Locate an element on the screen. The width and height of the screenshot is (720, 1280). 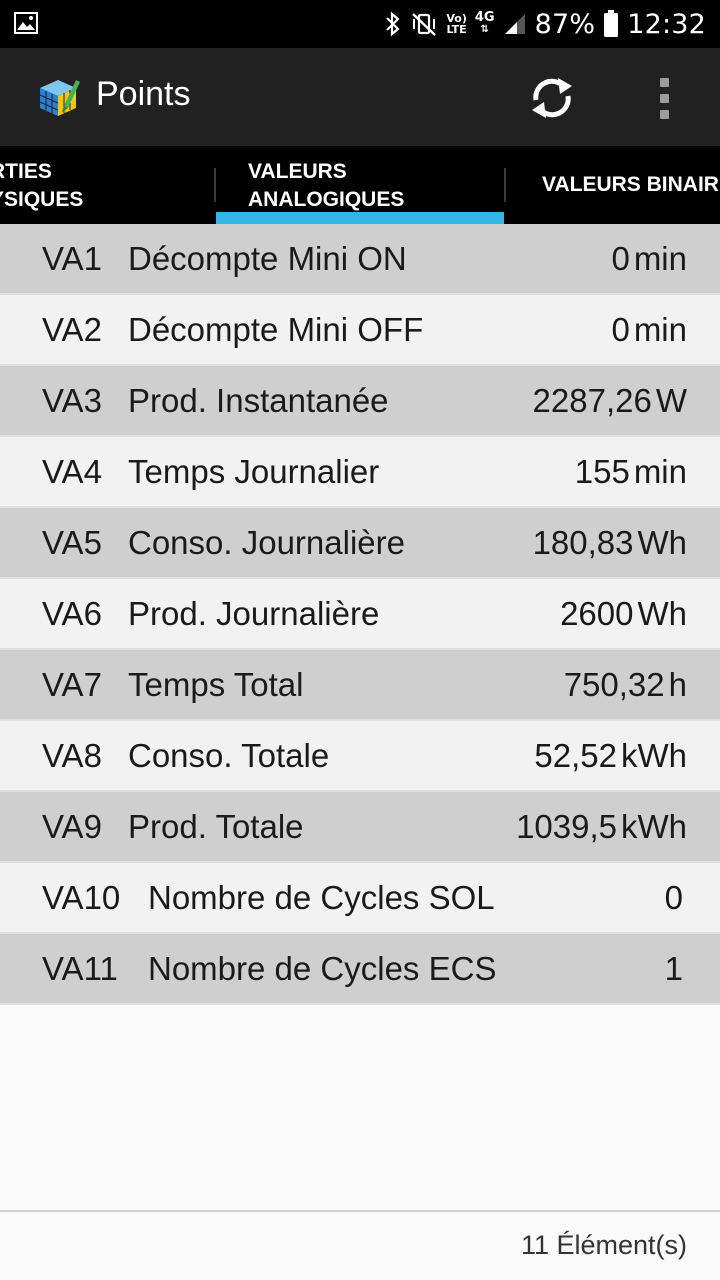
item-code: VA9 is located at coordinates (72, 826).